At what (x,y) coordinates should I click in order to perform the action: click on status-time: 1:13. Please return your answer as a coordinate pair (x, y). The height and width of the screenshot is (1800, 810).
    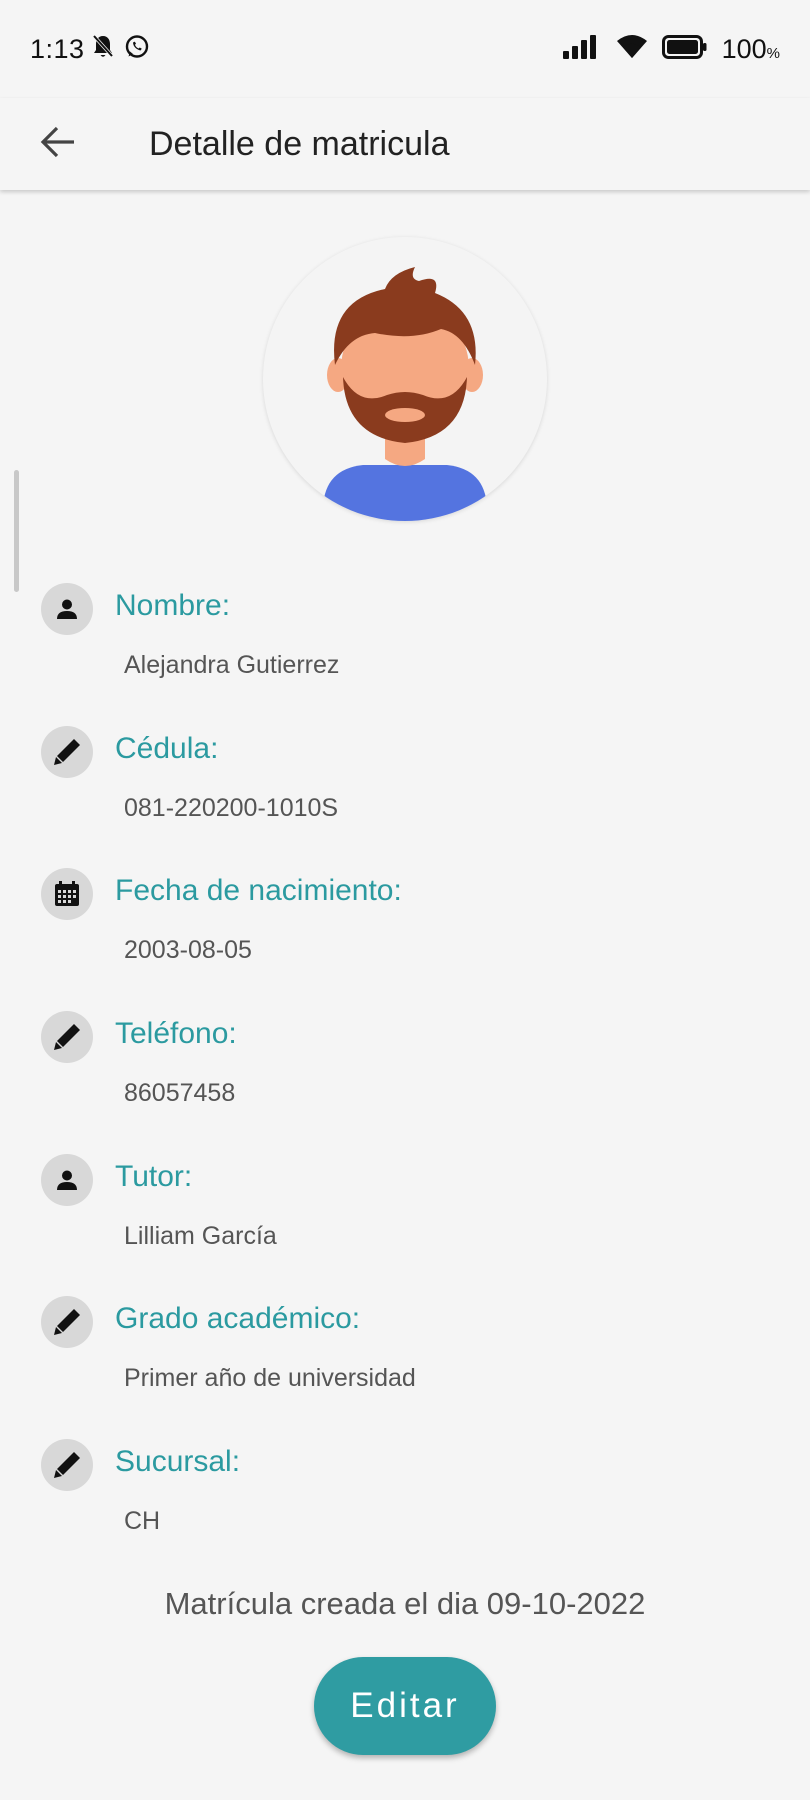
    Looking at the image, I should click on (57, 49).